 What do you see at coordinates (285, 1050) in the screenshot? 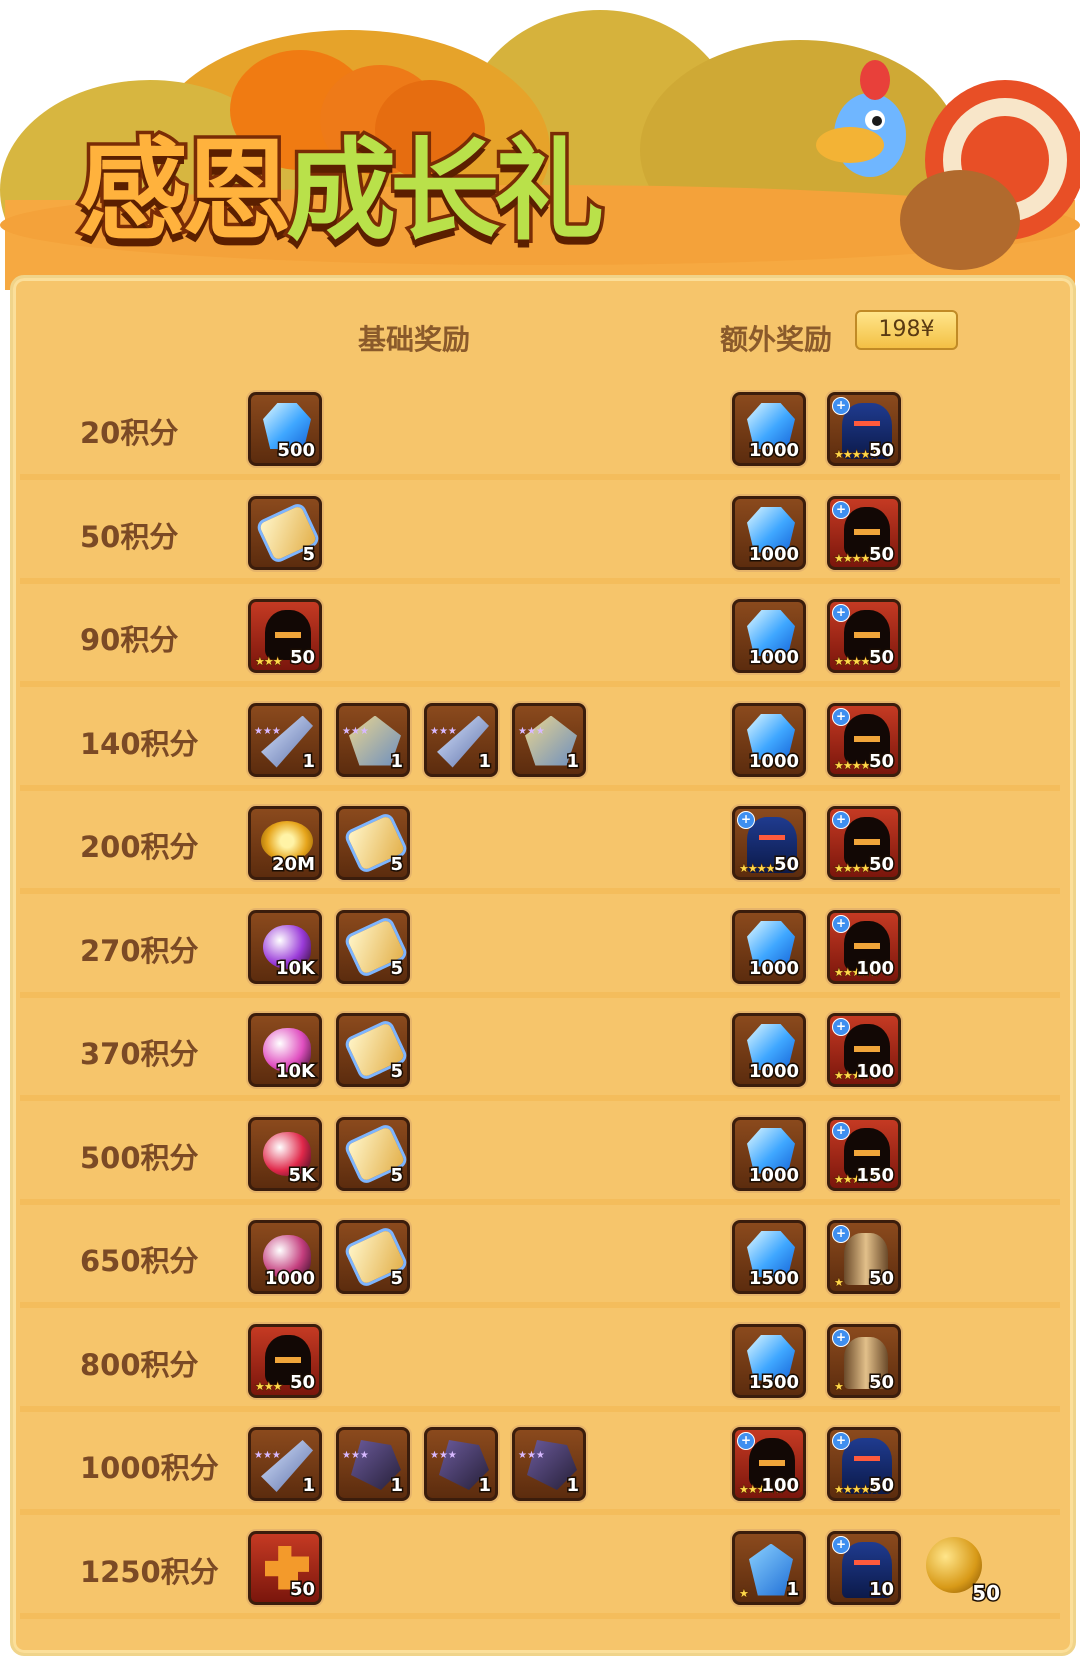
I see `pink-crystal-icon: 10K` at bounding box center [285, 1050].